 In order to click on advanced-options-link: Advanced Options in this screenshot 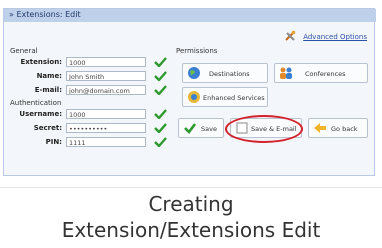, I will do `click(335, 37)`.